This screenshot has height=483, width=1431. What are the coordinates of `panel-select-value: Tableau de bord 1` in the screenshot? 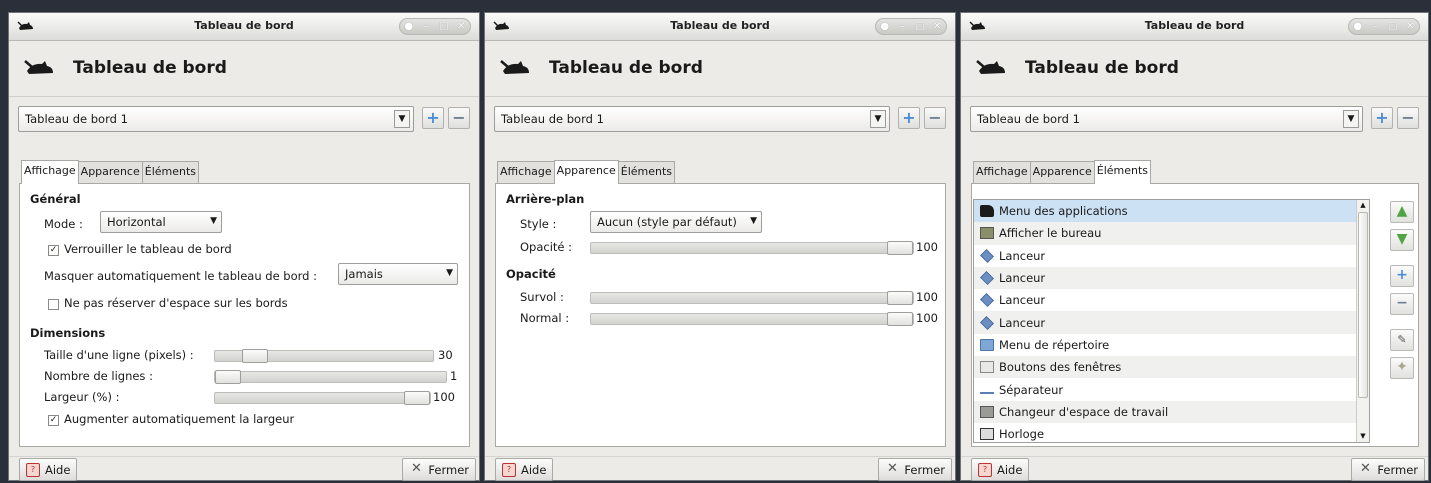 It's located at (1028, 119).